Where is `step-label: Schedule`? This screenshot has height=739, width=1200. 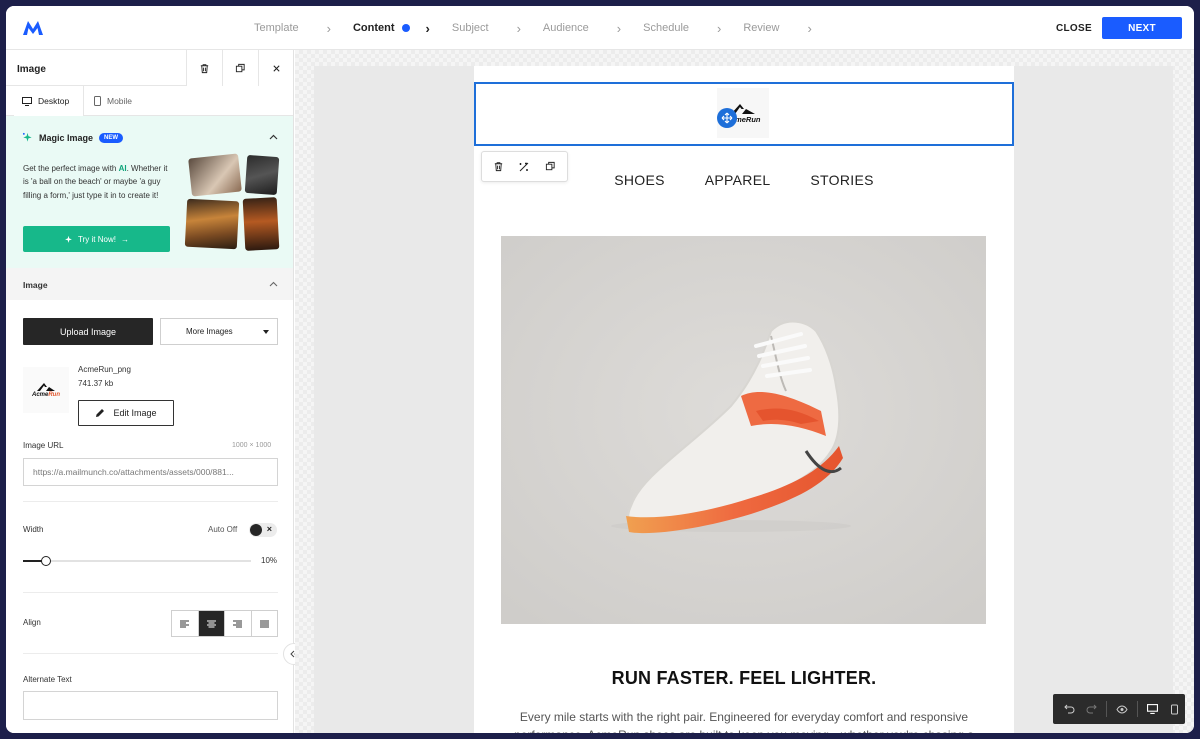
step-label: Schedule is located at coordinates (666, 28).